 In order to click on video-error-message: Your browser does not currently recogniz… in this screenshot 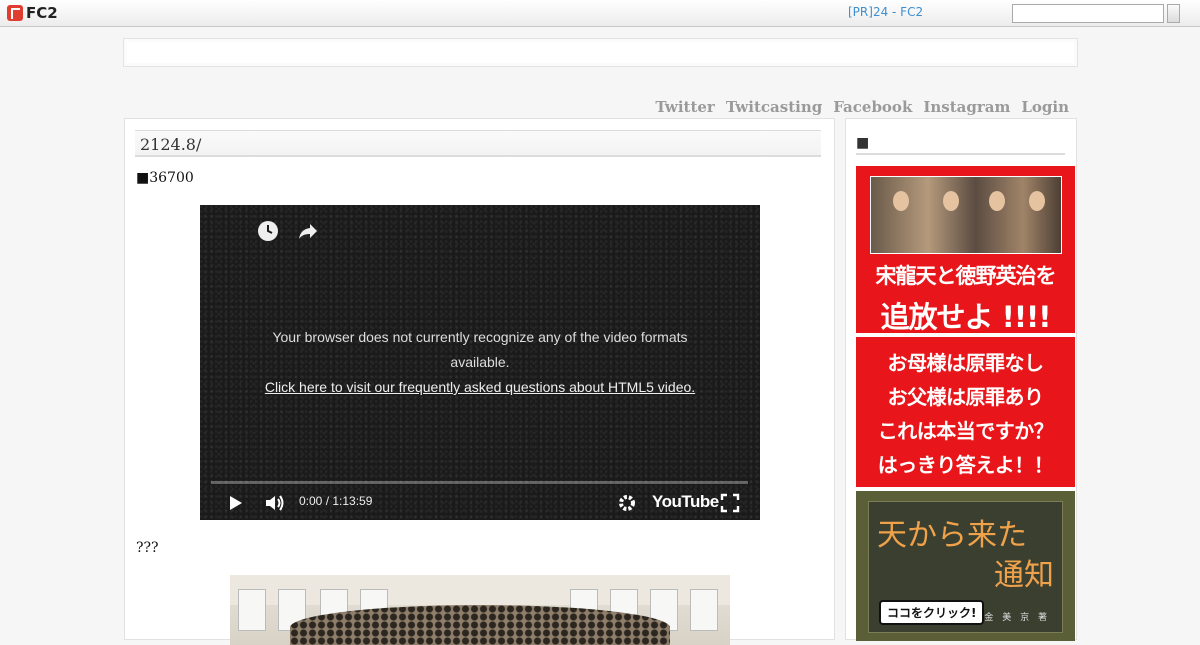, I will do `click(480, 362)`.